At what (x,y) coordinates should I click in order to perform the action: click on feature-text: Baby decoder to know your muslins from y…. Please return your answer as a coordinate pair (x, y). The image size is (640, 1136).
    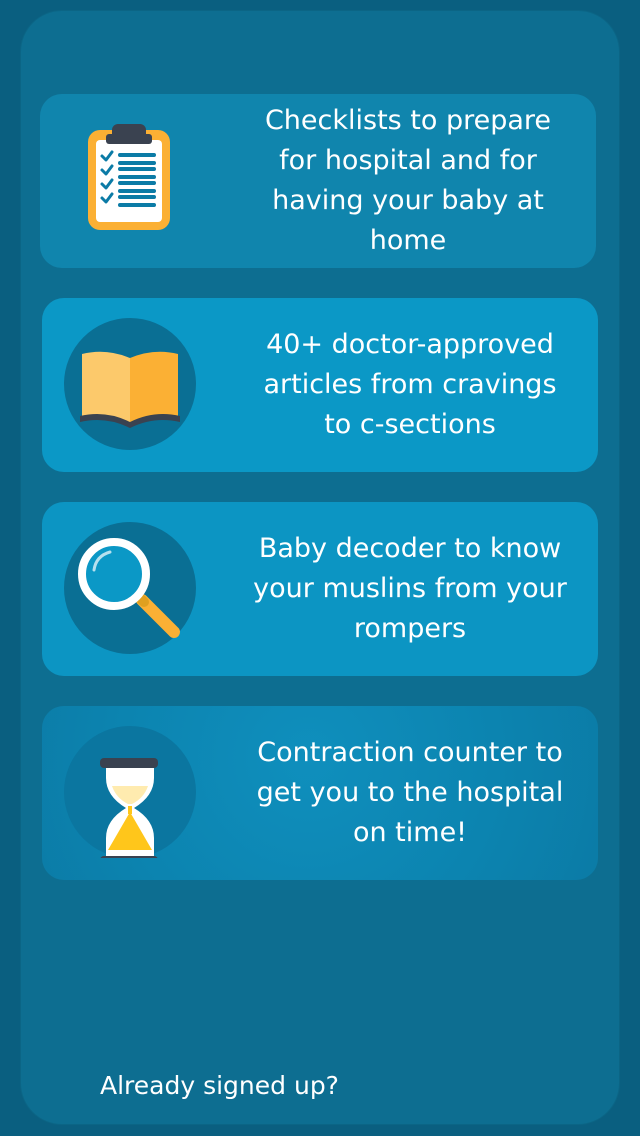
    Looking at the image, I should click on (410, 588).